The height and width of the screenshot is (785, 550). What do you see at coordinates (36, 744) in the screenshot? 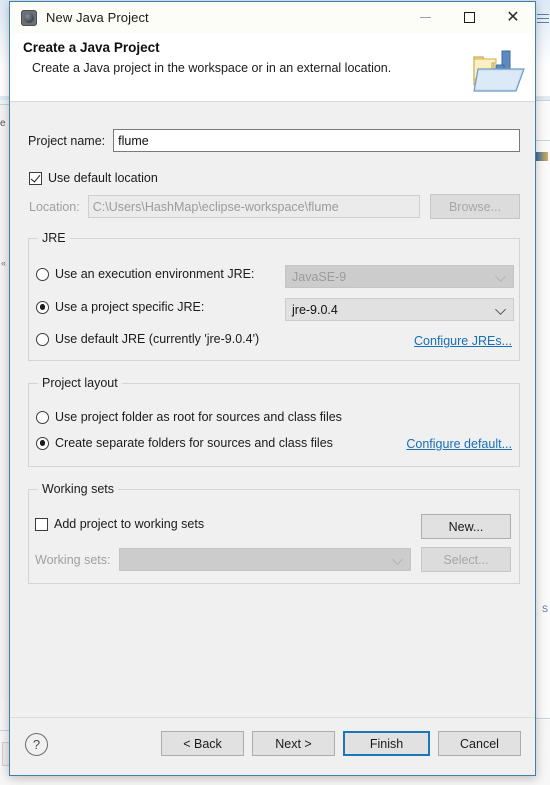
I see `help-icon: ?` at bounding box center [36, 744].